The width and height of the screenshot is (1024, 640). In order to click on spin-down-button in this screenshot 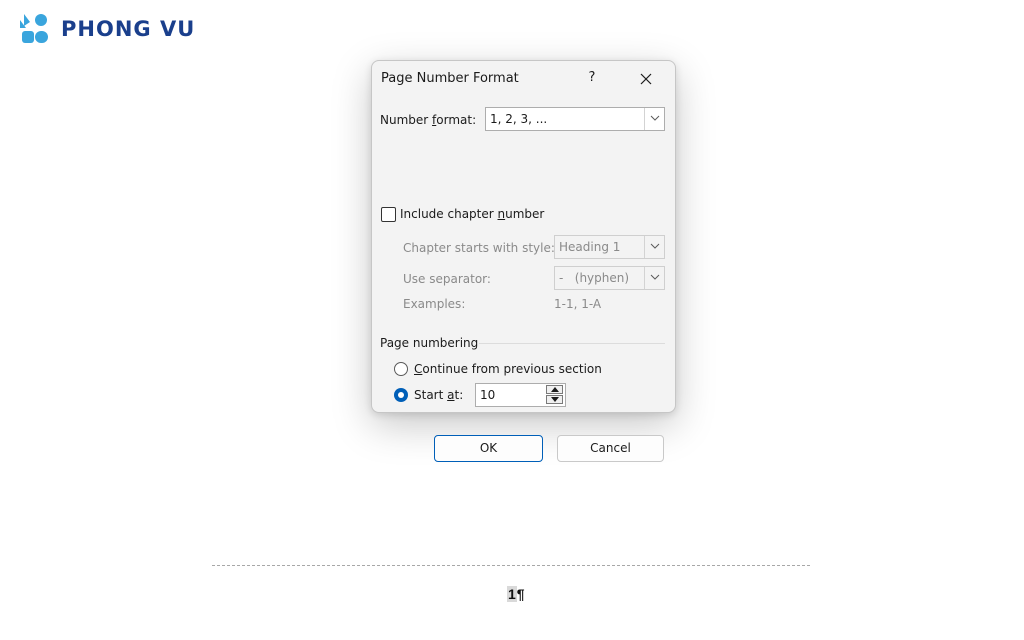, I will do `click(554, 399)`.